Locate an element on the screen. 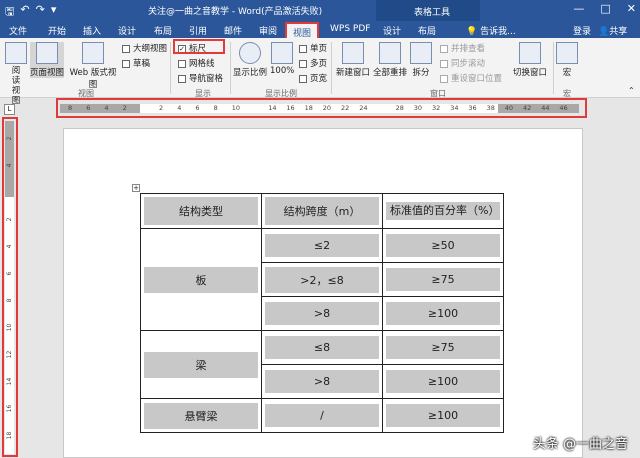 Image resolution: width=640 pixels, height=458 pixels. tab-table-layout: 布局 is located at coordinates (427, 30).